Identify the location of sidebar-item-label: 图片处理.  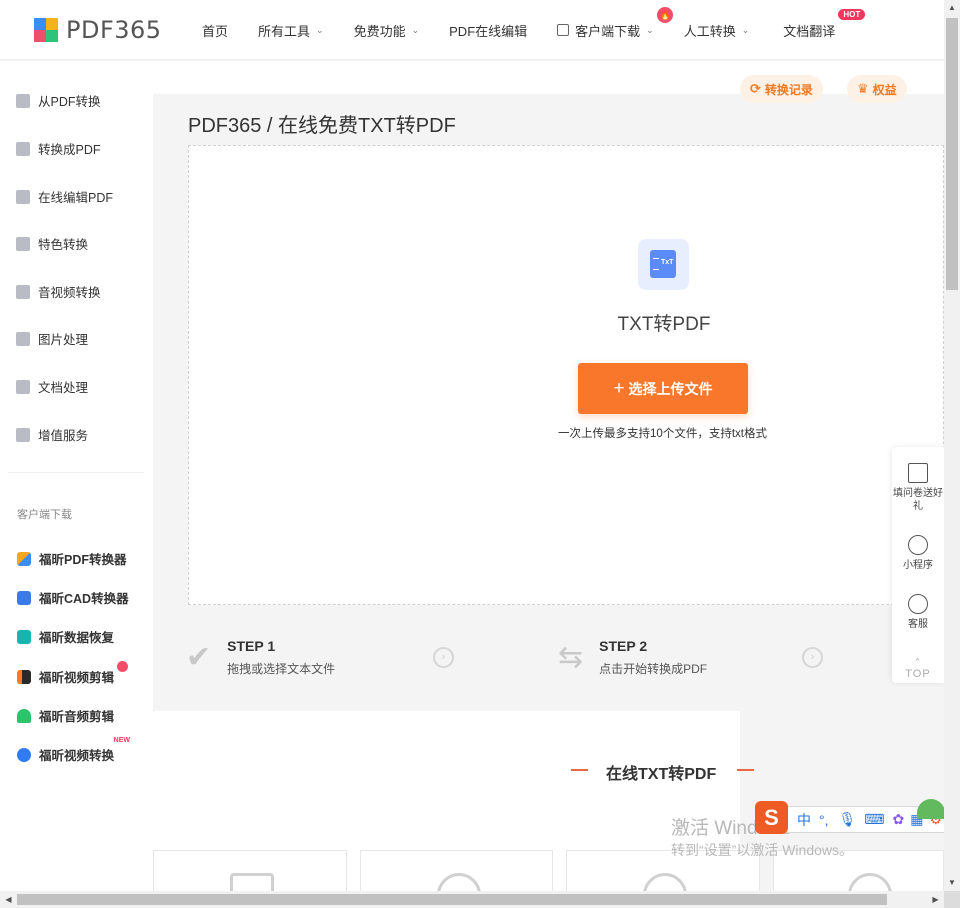
(63, 340).